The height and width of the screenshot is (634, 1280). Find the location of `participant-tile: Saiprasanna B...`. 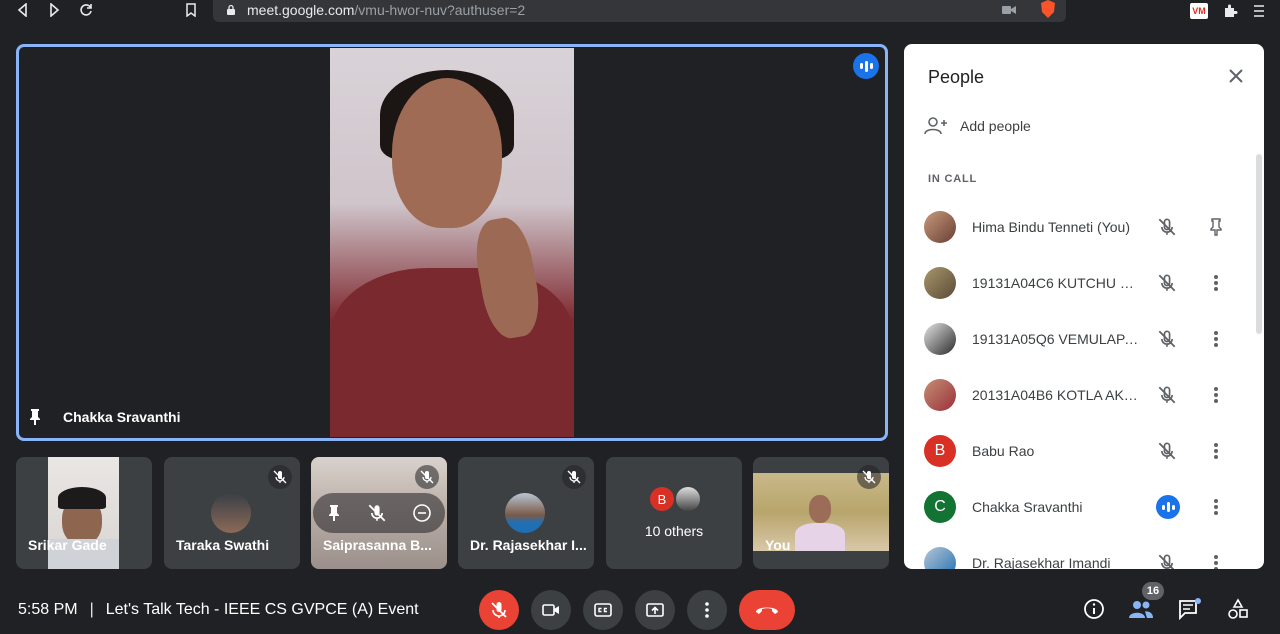

participant-tile: Saiprasanna B... is located at coordinates (379, 513).